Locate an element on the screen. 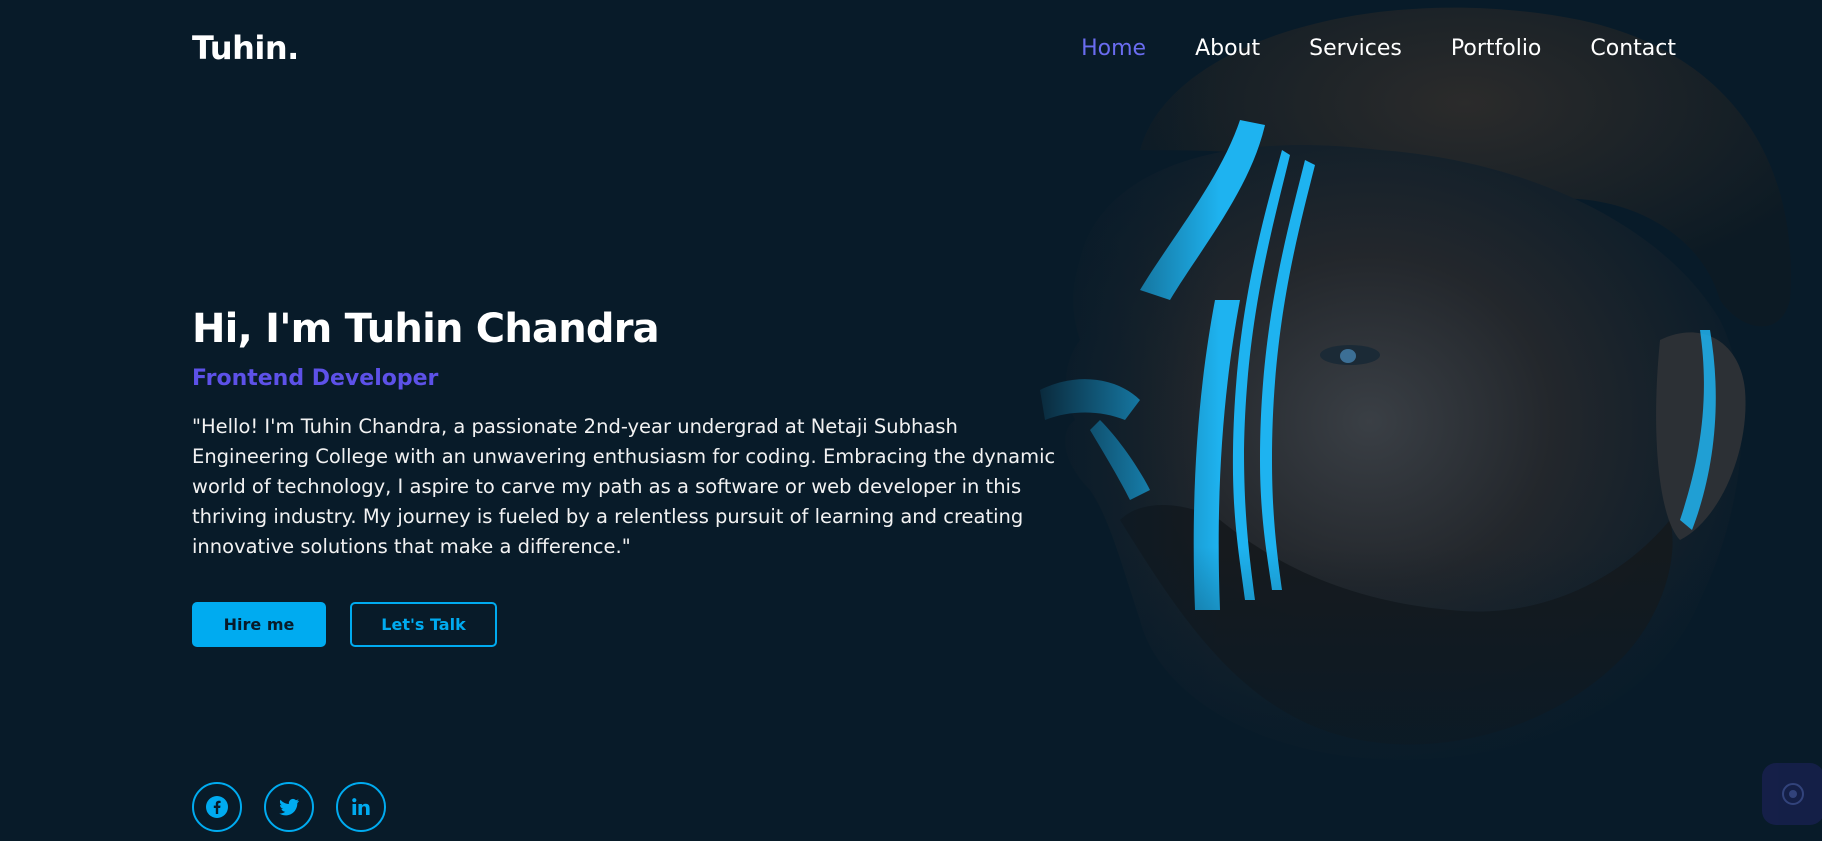 Image resolution: width=1822 pixels, height=841 pixels. nav-link-contact: Contact is located at coordinates (1633, 48).